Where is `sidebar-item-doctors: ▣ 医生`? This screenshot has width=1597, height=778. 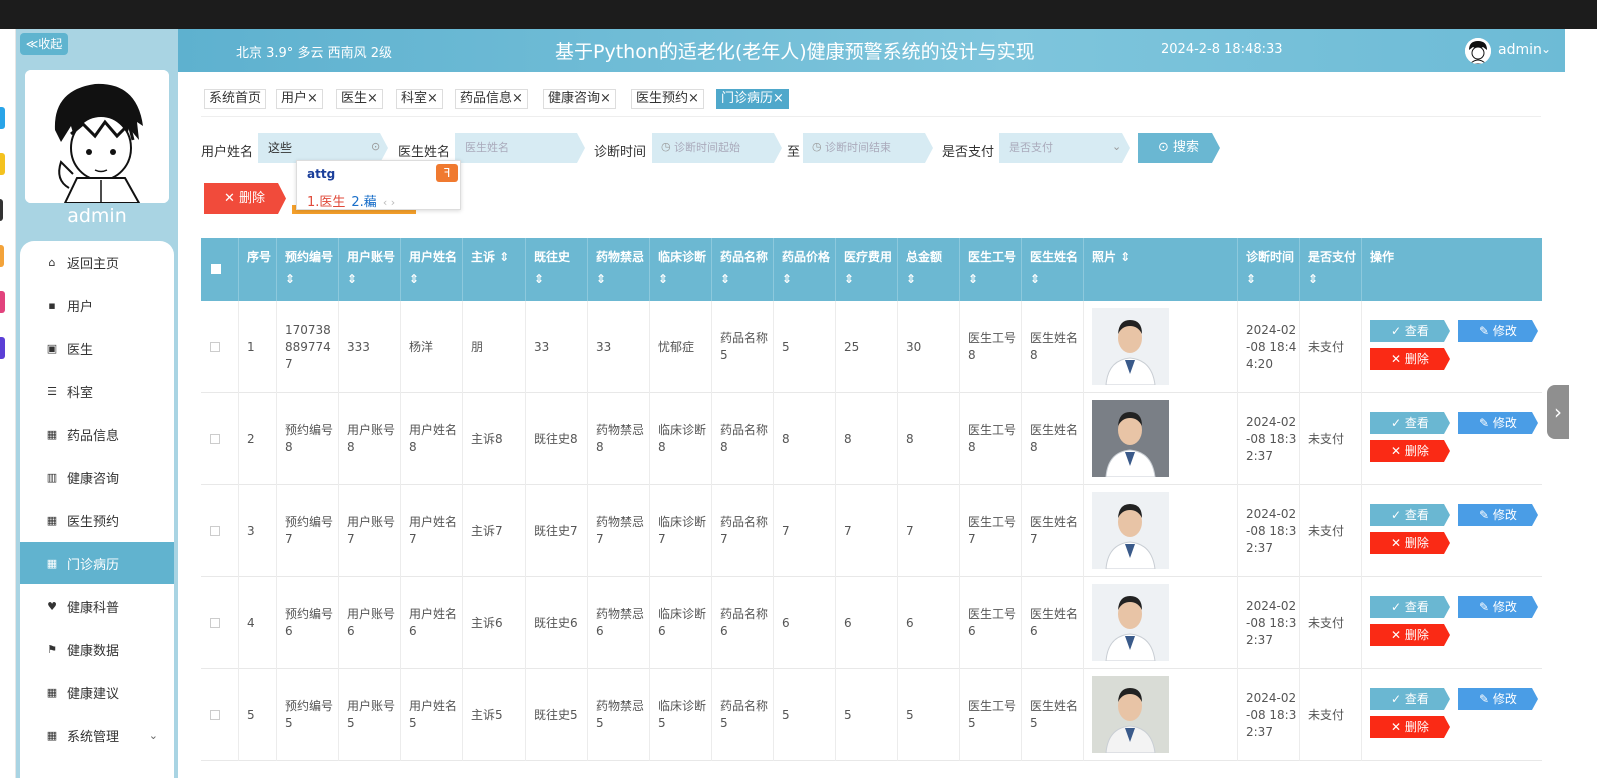 sidebar-item-doctors: ▣ 医生 is located at coordinates (97, 348).